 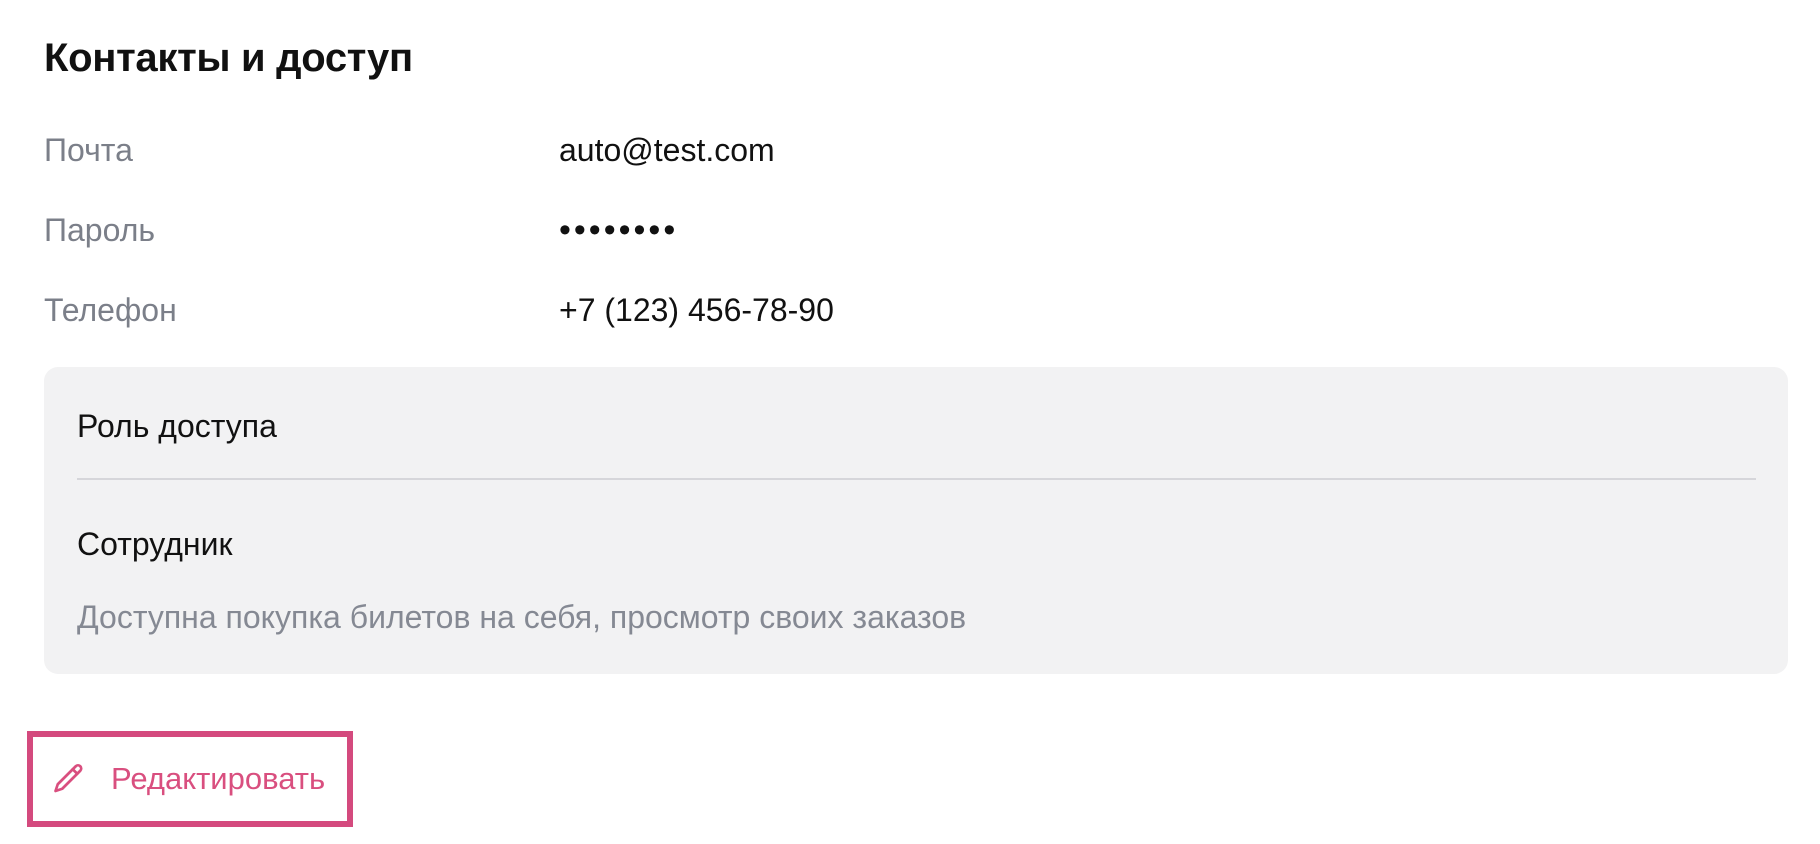 I want to click on phone-label: Телефон, so click(x=110, y=310).